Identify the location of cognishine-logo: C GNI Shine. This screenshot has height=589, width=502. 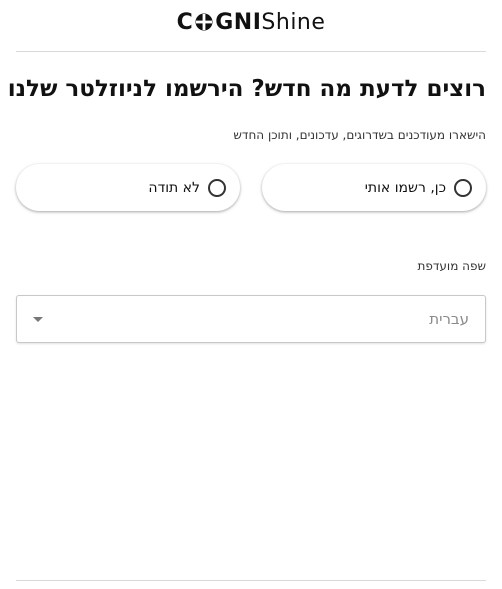
(251, 22).